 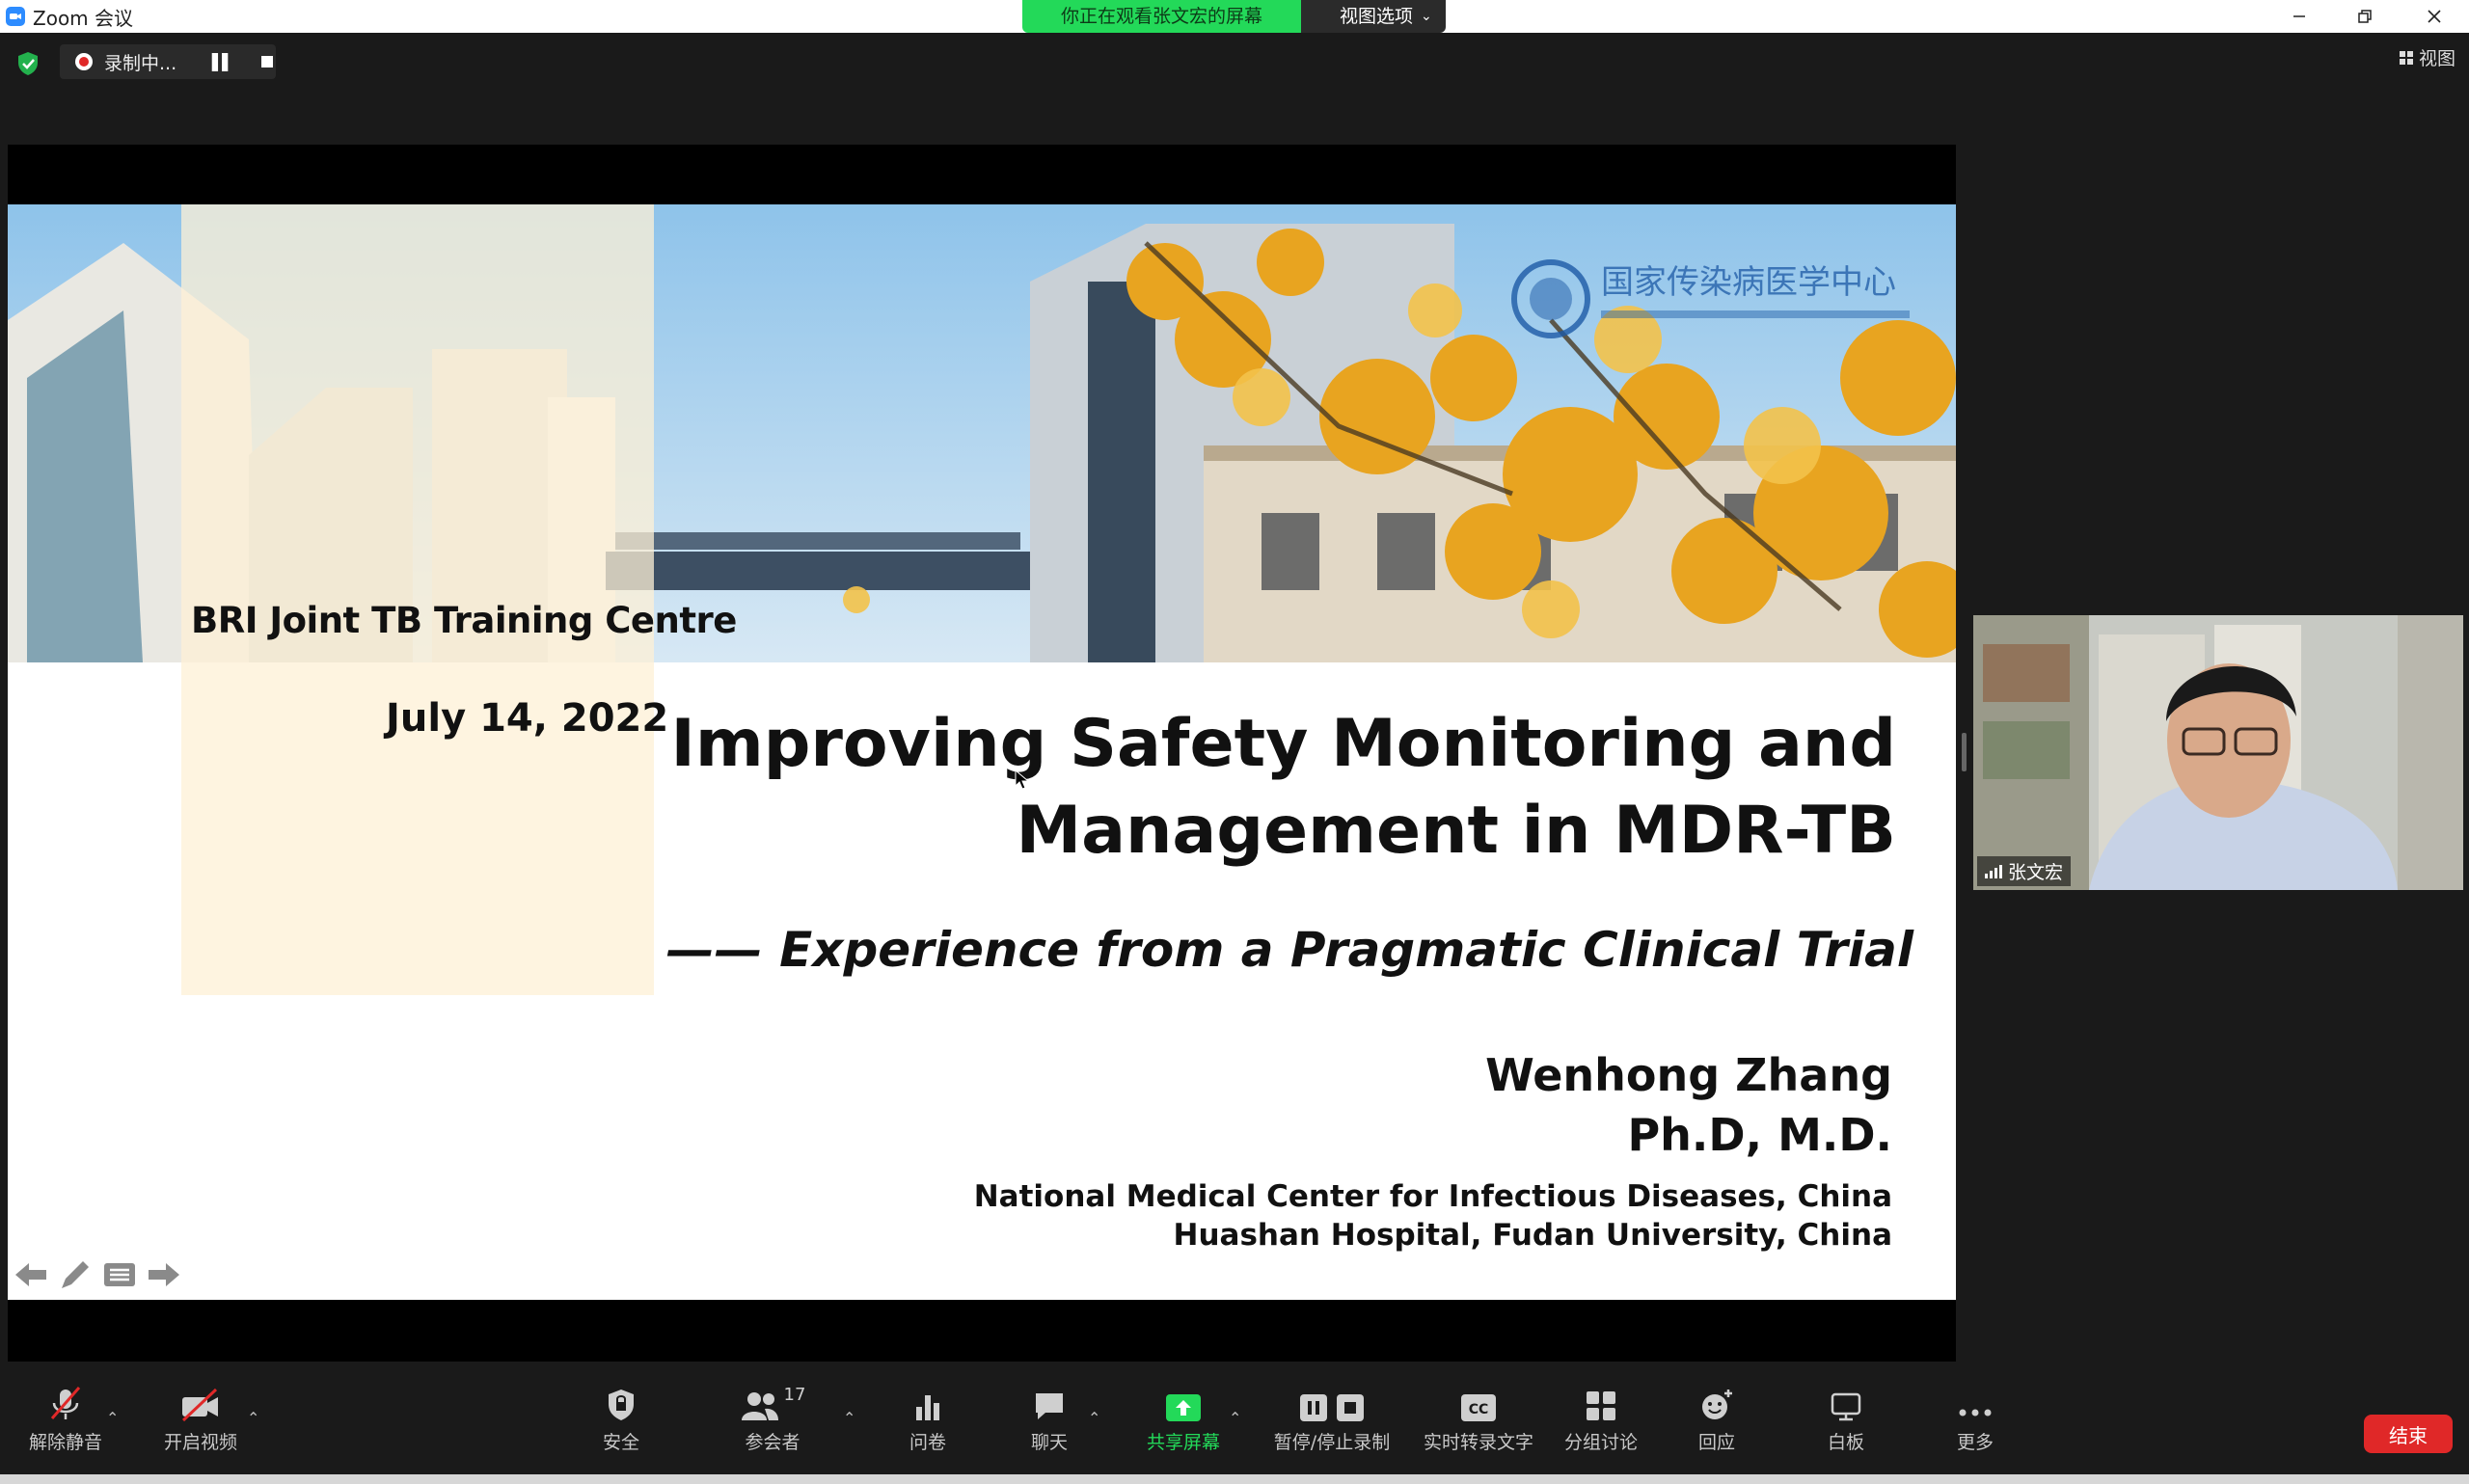 What do you see at coordinates (1846, 1406) in the screenshot?
I see `whiteboard-icon` at bounding box center [1846, 1406].